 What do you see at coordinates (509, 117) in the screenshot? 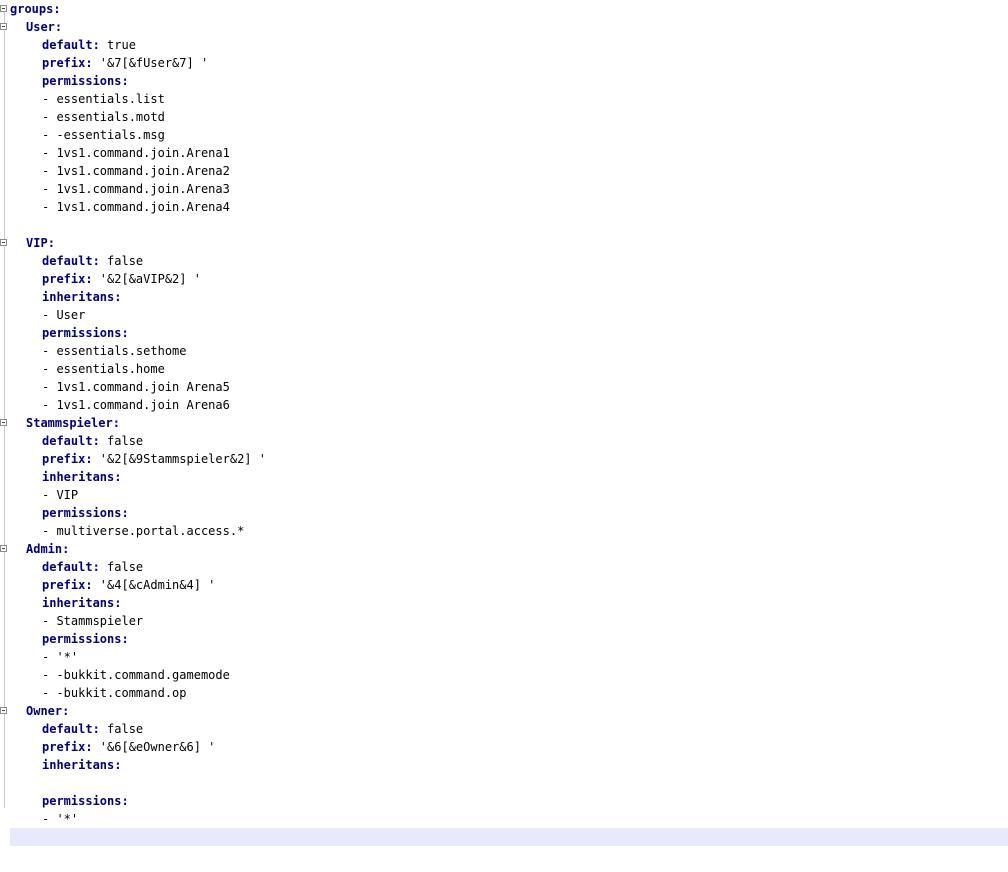
I see `permission-item-line: - essentials.motd` at bounding box center [509, 117].